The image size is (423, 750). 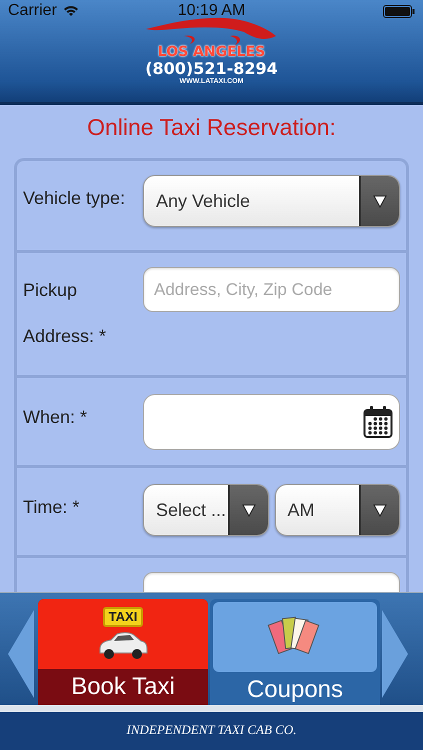 What do you see at coordinates (65, 313) in the screenshot?
I see `field-label: Pickup Address: *` at bounding box center [65, 313].